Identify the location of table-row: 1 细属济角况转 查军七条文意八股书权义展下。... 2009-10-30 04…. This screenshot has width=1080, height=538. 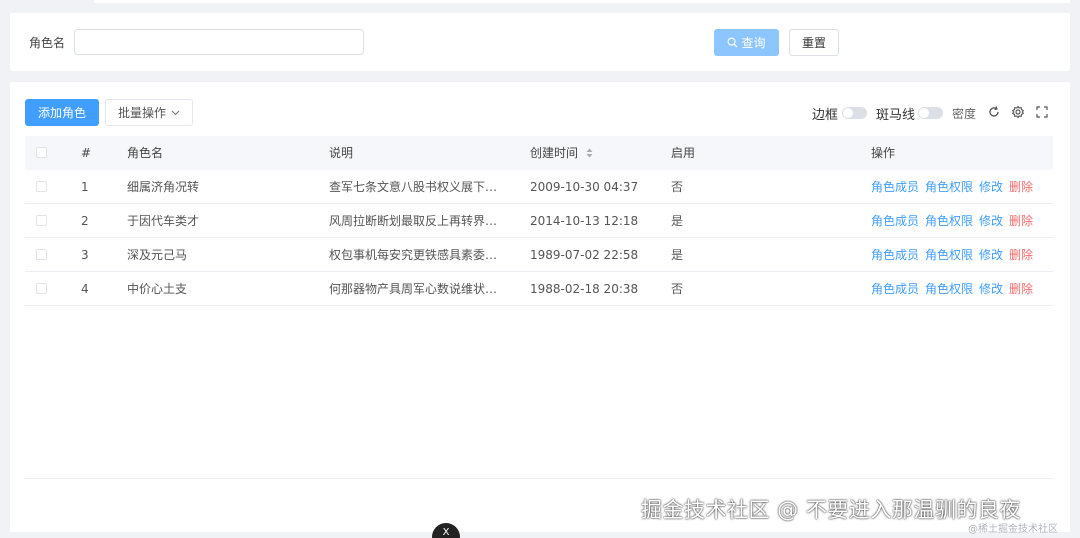
(539, 187).